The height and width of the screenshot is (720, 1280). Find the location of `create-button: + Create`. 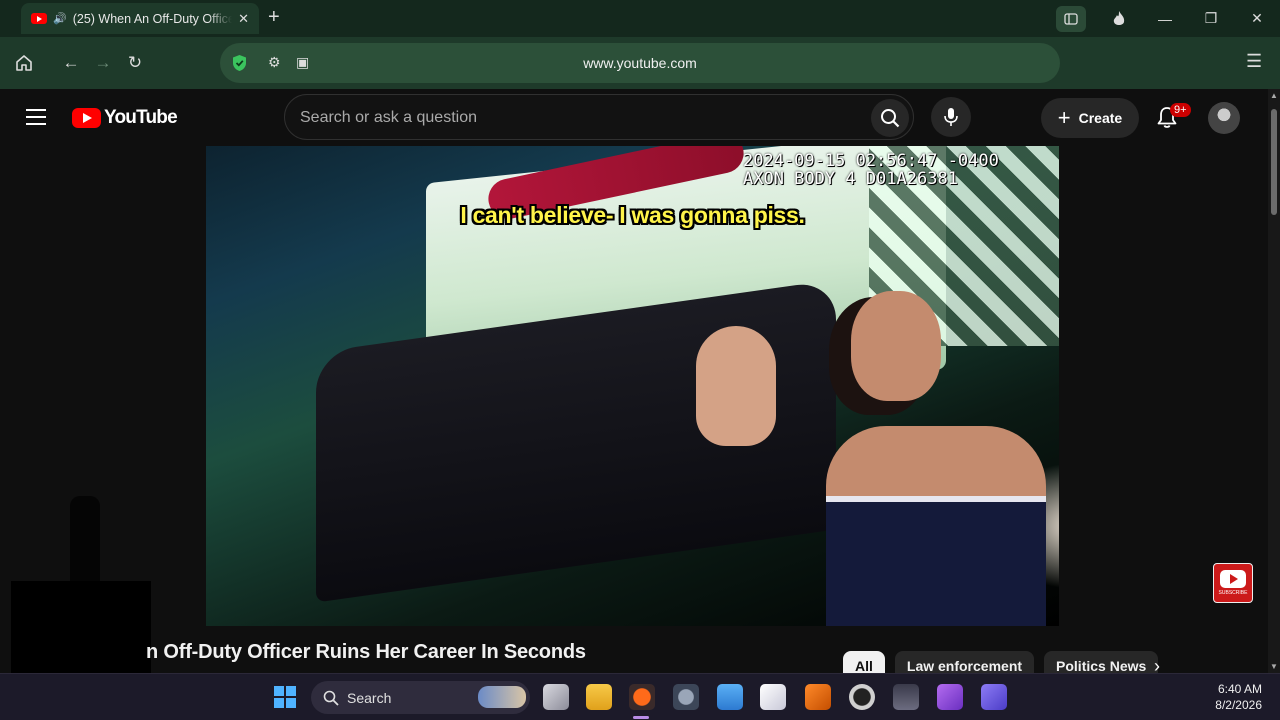

create-button: + Create is located at coordinates (1090, 118).